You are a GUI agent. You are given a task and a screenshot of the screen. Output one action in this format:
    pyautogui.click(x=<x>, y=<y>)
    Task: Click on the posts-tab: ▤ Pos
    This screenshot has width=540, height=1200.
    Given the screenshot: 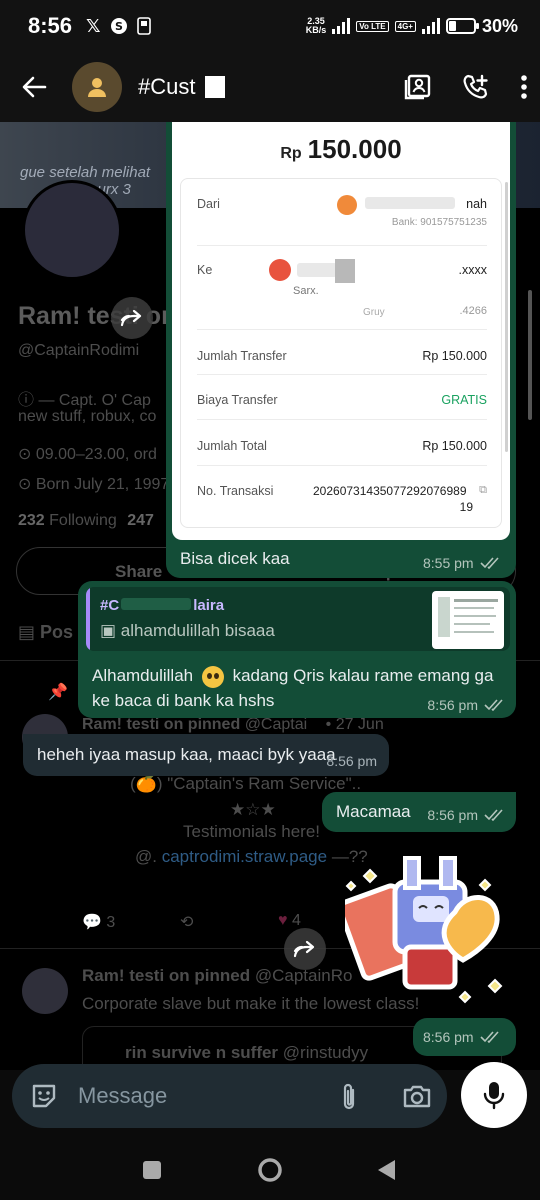 What is the action you would take?
    pyautogui.click(x=46, y=632)
    